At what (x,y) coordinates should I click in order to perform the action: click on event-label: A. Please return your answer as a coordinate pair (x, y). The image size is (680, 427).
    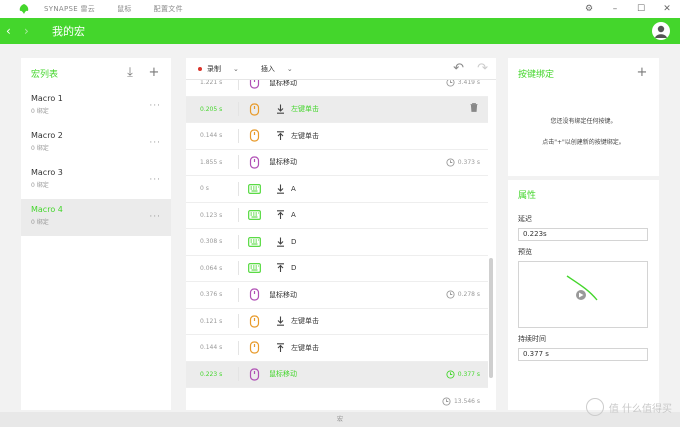
    Looking at the image, I should click on (293, 188).